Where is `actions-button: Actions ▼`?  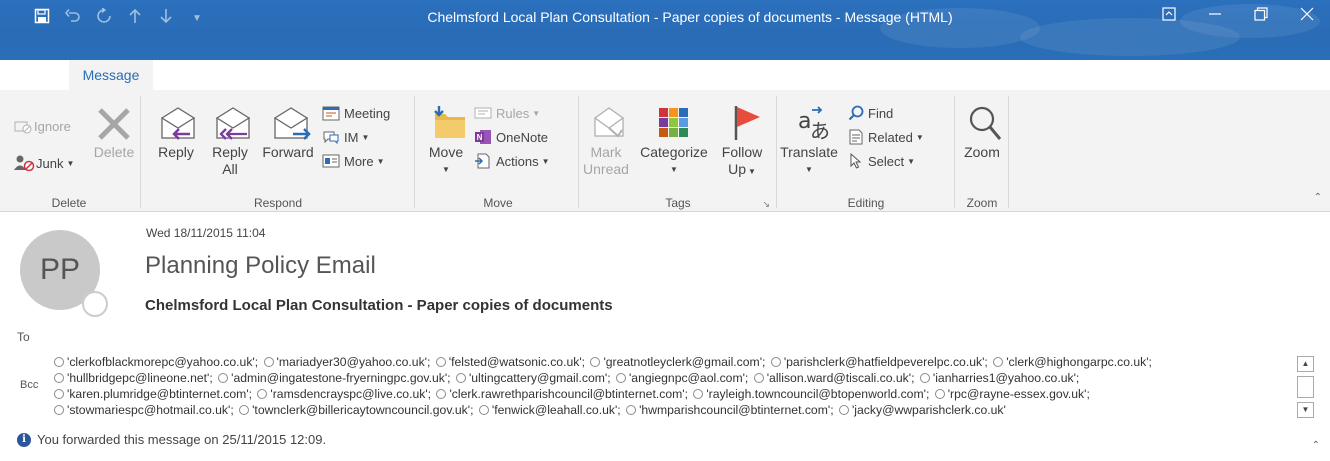 actions-button: Actions ▼ is located at coordinates (512, 161).